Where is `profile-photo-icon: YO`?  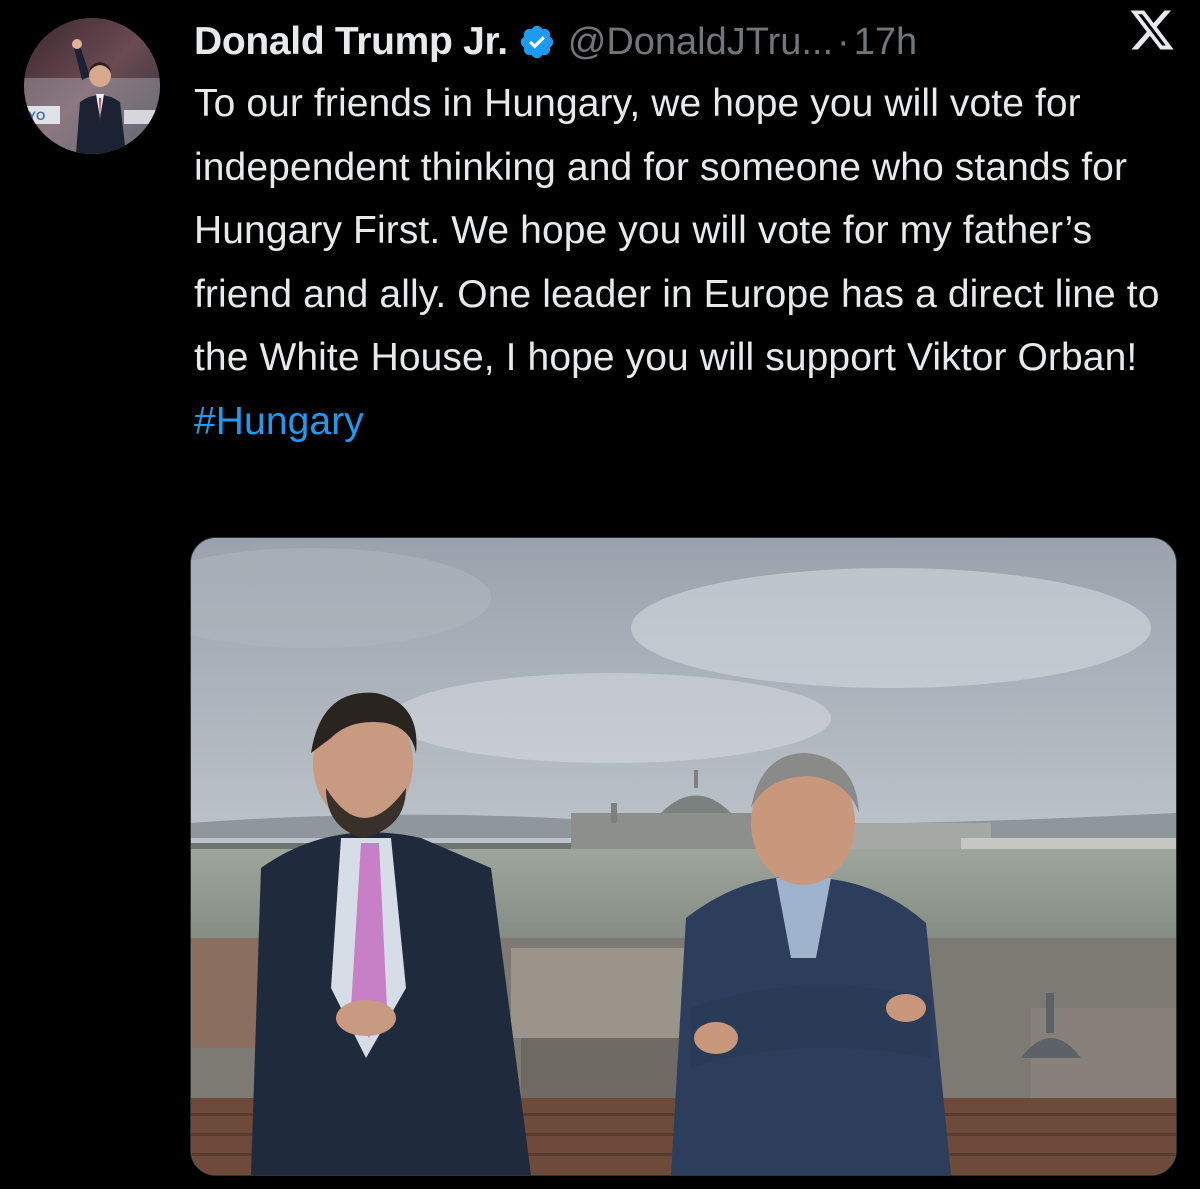 profile-photo-icon: YO is located at coordinates (92, 86).